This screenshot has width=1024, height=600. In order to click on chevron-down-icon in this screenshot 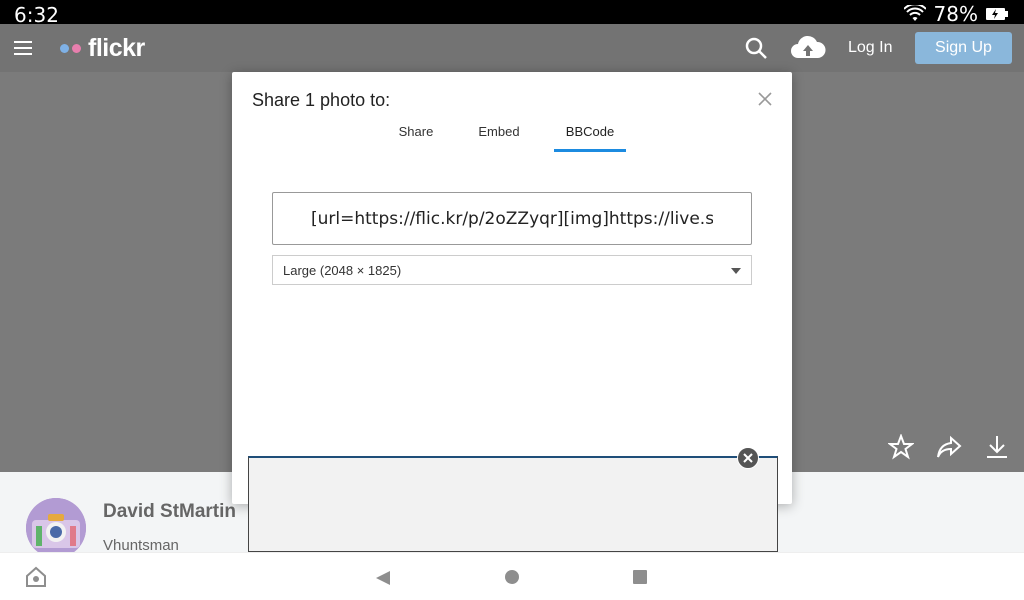, I will do `click(736, 271)`.